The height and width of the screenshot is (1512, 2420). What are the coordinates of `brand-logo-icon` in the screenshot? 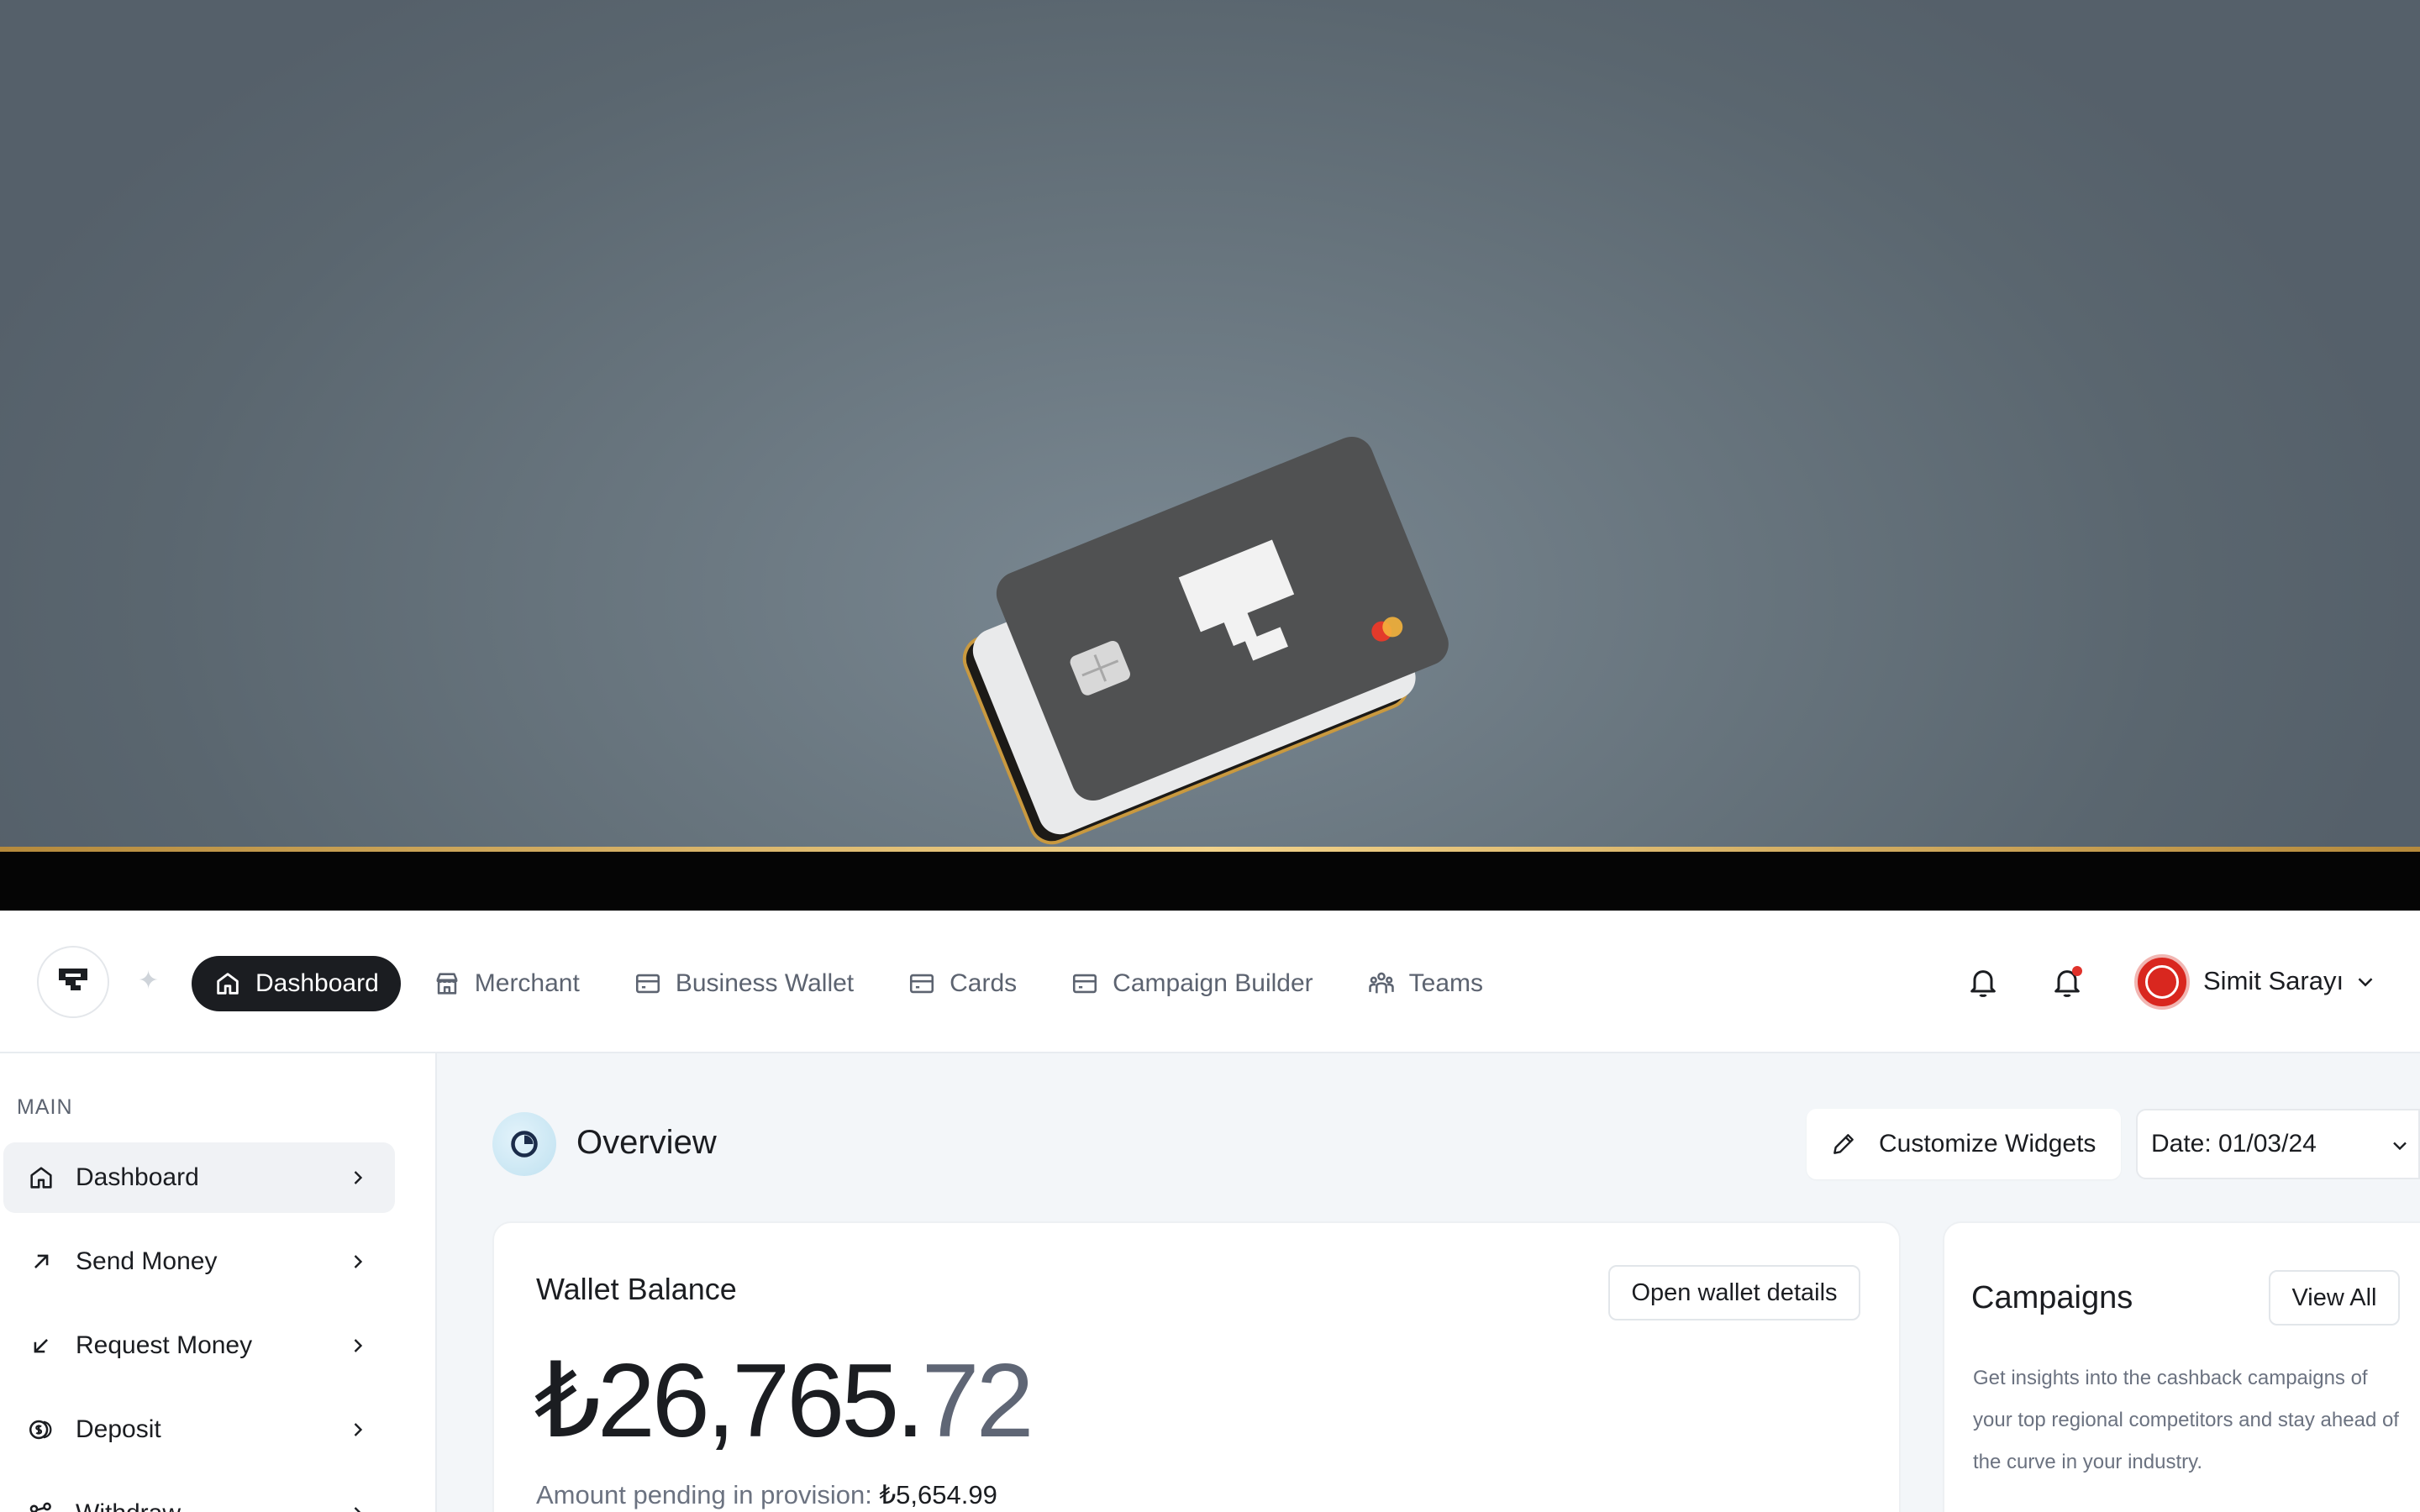 It's located at (73, 979).